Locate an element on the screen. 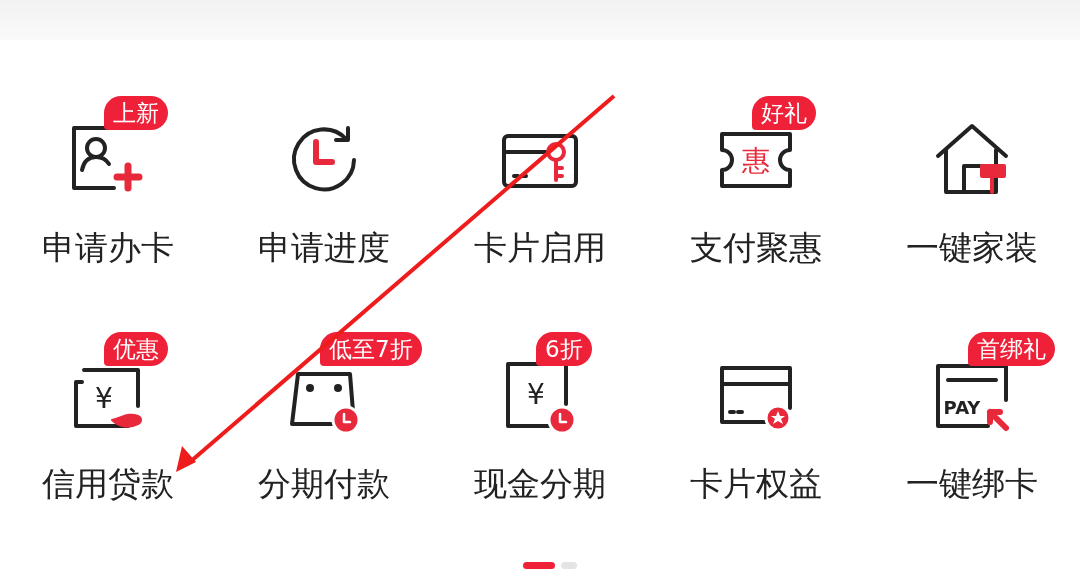  badge: 低至7折 is located at coordinates (371, 349).